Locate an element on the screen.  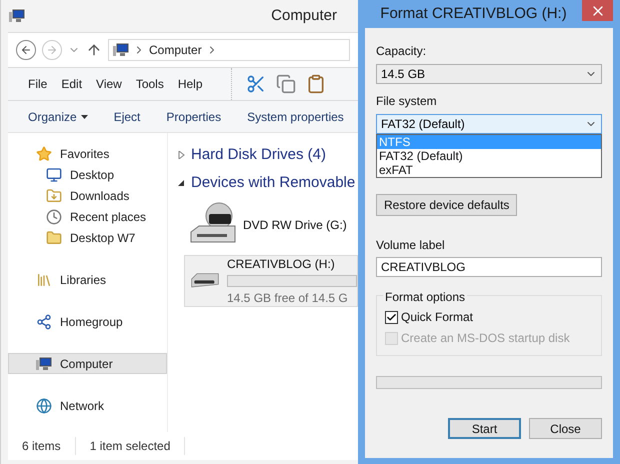
address-segment: Computer is located at coordinates (175, 50).